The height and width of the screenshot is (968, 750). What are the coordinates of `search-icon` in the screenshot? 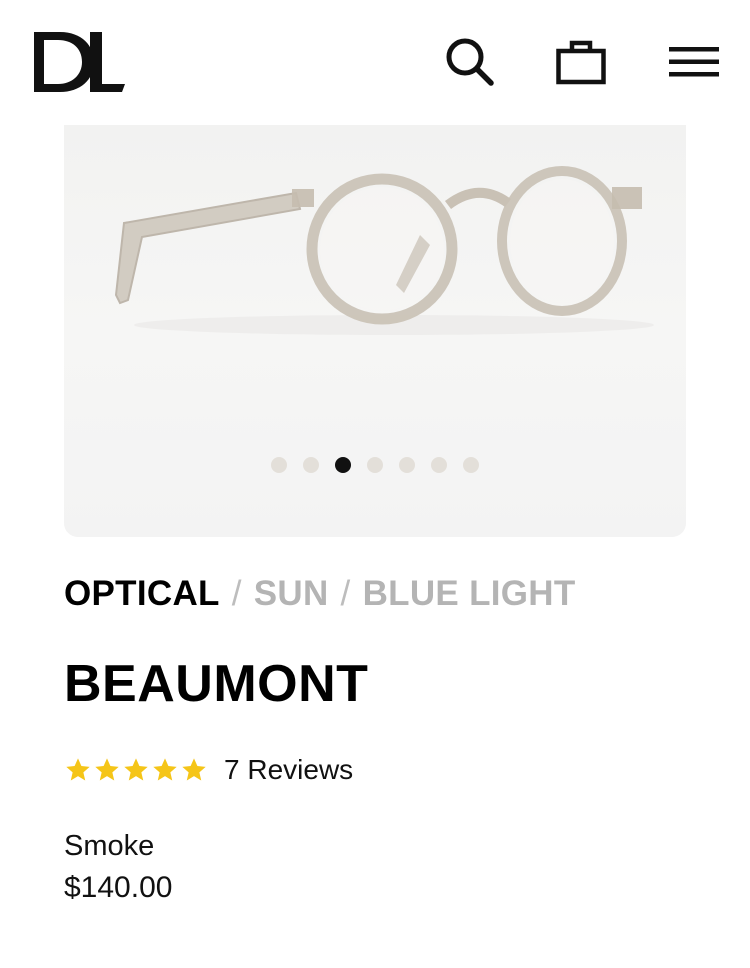 It's located at (470, 62).